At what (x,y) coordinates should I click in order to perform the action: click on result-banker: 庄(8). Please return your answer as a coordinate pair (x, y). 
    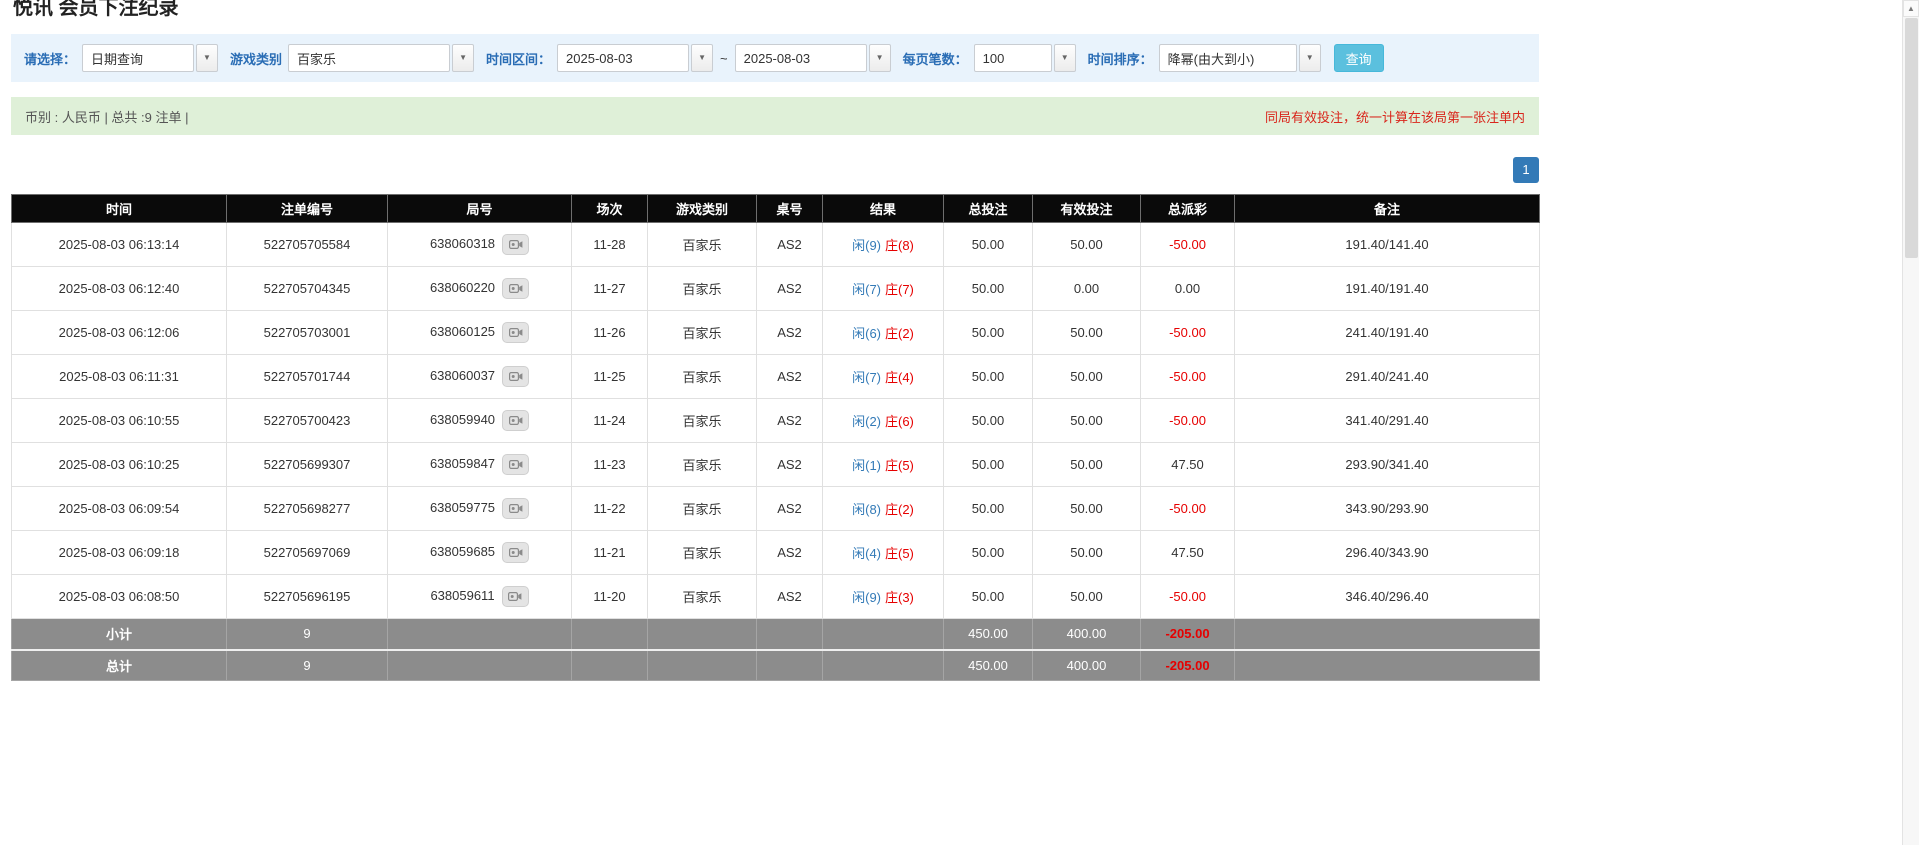
    Looking at the image, I should click on (899, 245).